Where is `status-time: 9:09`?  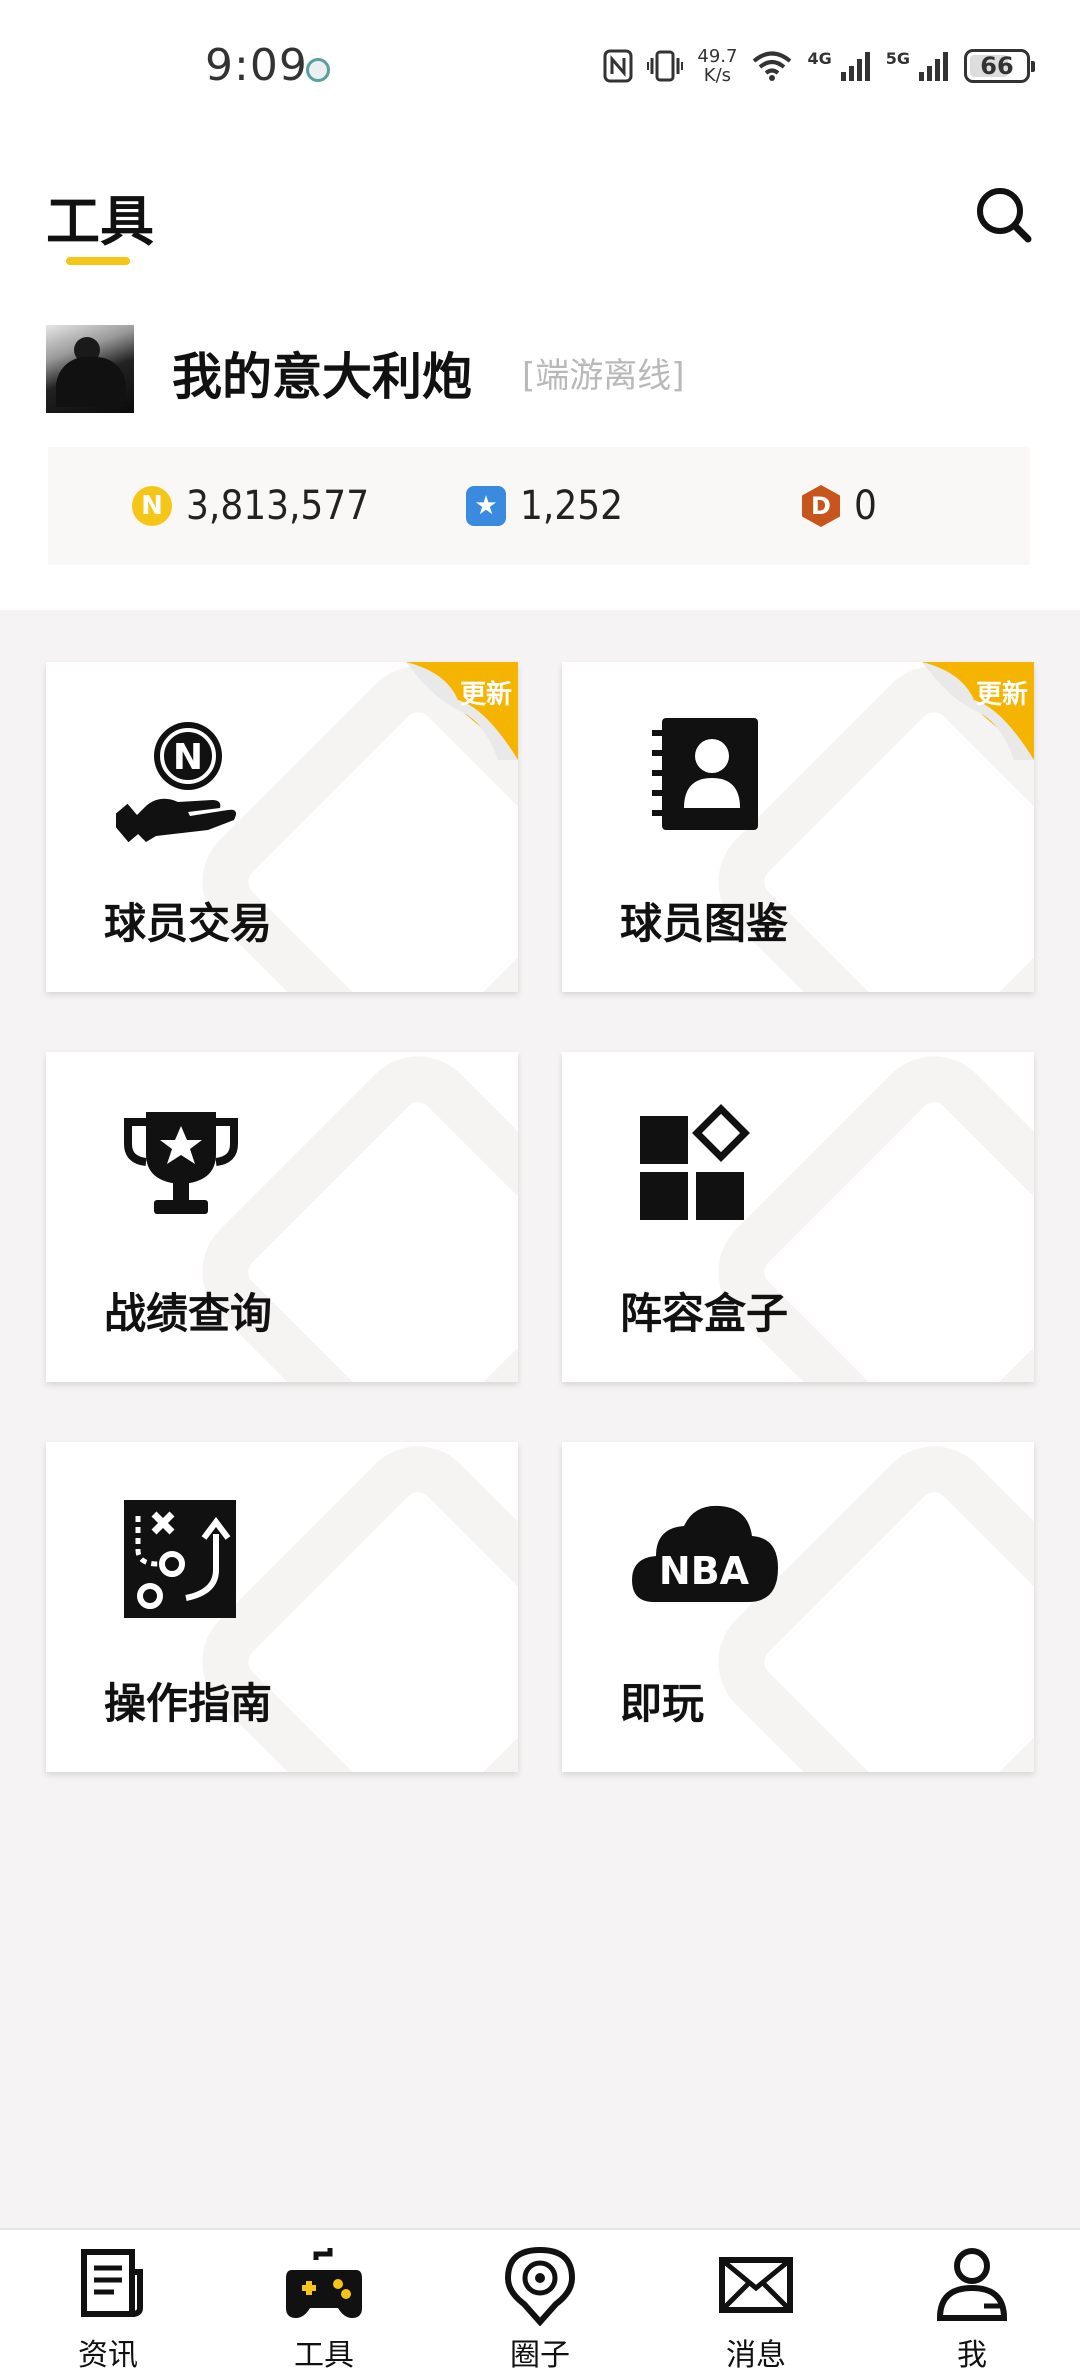
status-time: 9:09 is located at coordinates (256, 65).